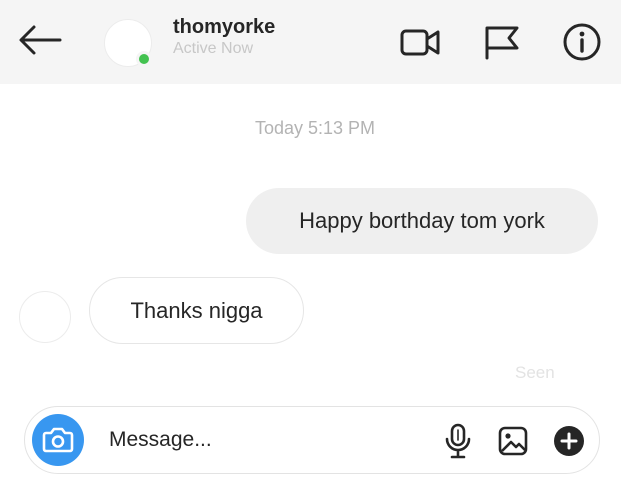 This screenshot has height=494, width=621. What do you see at coordinates (269, 440) in the screenshot?
I see `message-input` at bounding box center [269, 440].